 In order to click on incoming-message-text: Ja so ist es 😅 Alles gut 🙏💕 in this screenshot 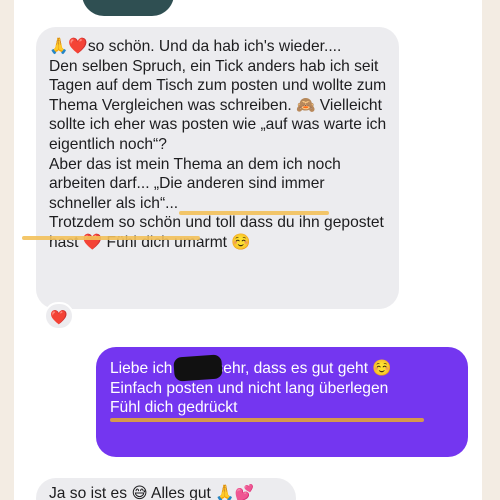, I will do `click(152, 492)`.